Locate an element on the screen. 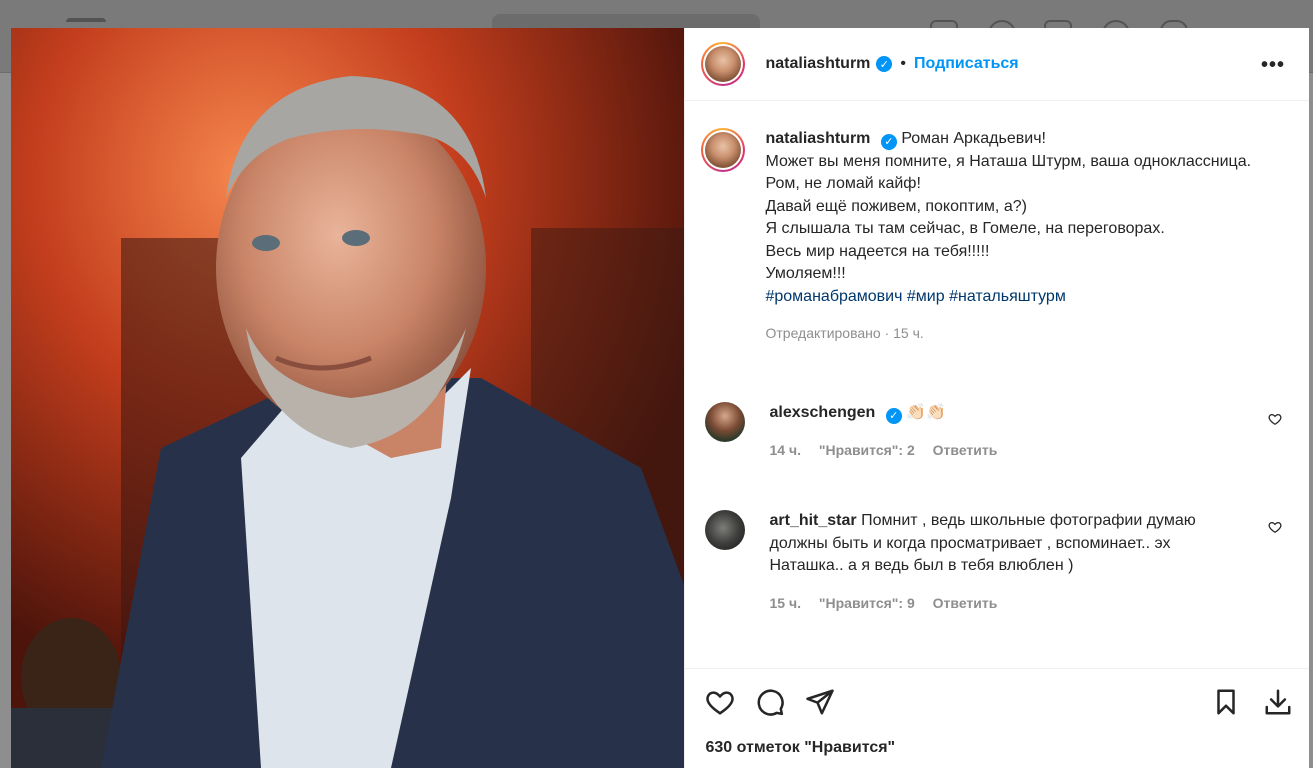 Image resolution: width=1313 pixels, height=768 pixels. caption-line: Давай ещё поживем, покоптим, а?) is located at coordinates (896, 206).